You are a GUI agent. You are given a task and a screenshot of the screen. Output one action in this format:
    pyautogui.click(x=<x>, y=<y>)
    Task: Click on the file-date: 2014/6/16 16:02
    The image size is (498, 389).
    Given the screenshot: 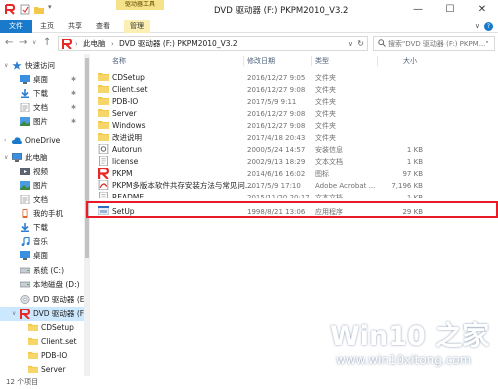 What is the action you would take?
    pyautogui.click(x=276, y=174)
    